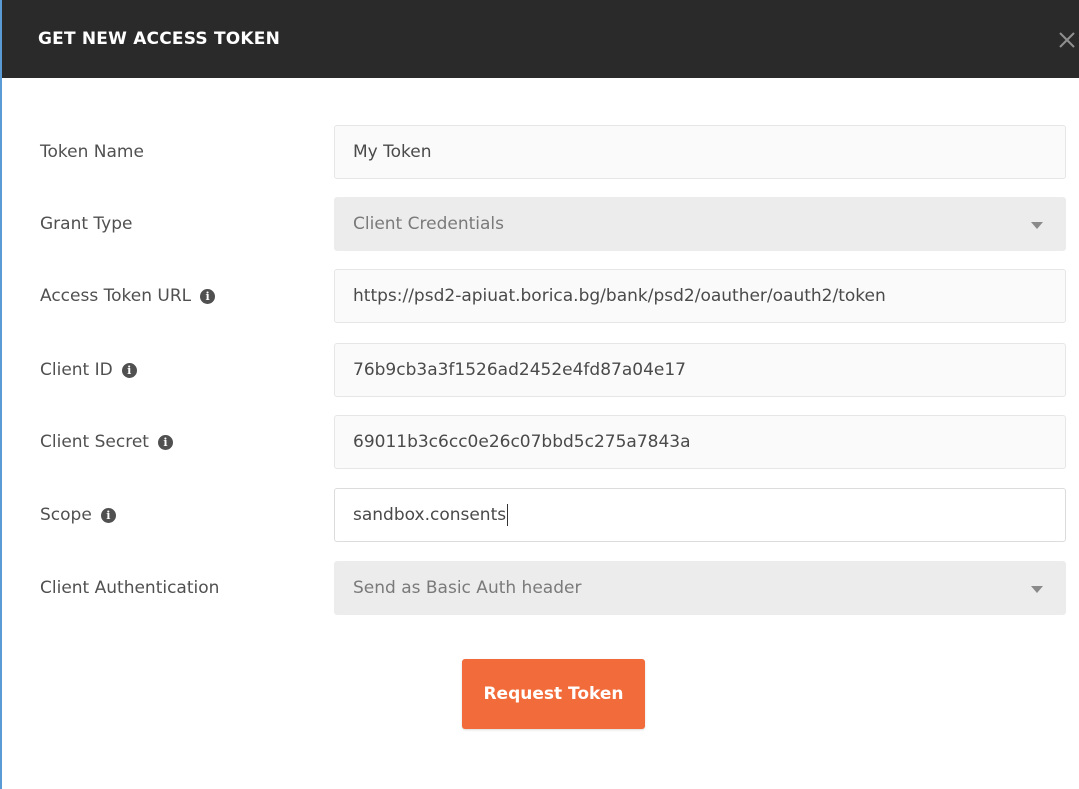 The width and height of the screenshot is (1079, 789). Describe the element at coordinates (700, 588) in the screenshot. I see `client-authentication-select: Send as Basic Auth header` at that location.